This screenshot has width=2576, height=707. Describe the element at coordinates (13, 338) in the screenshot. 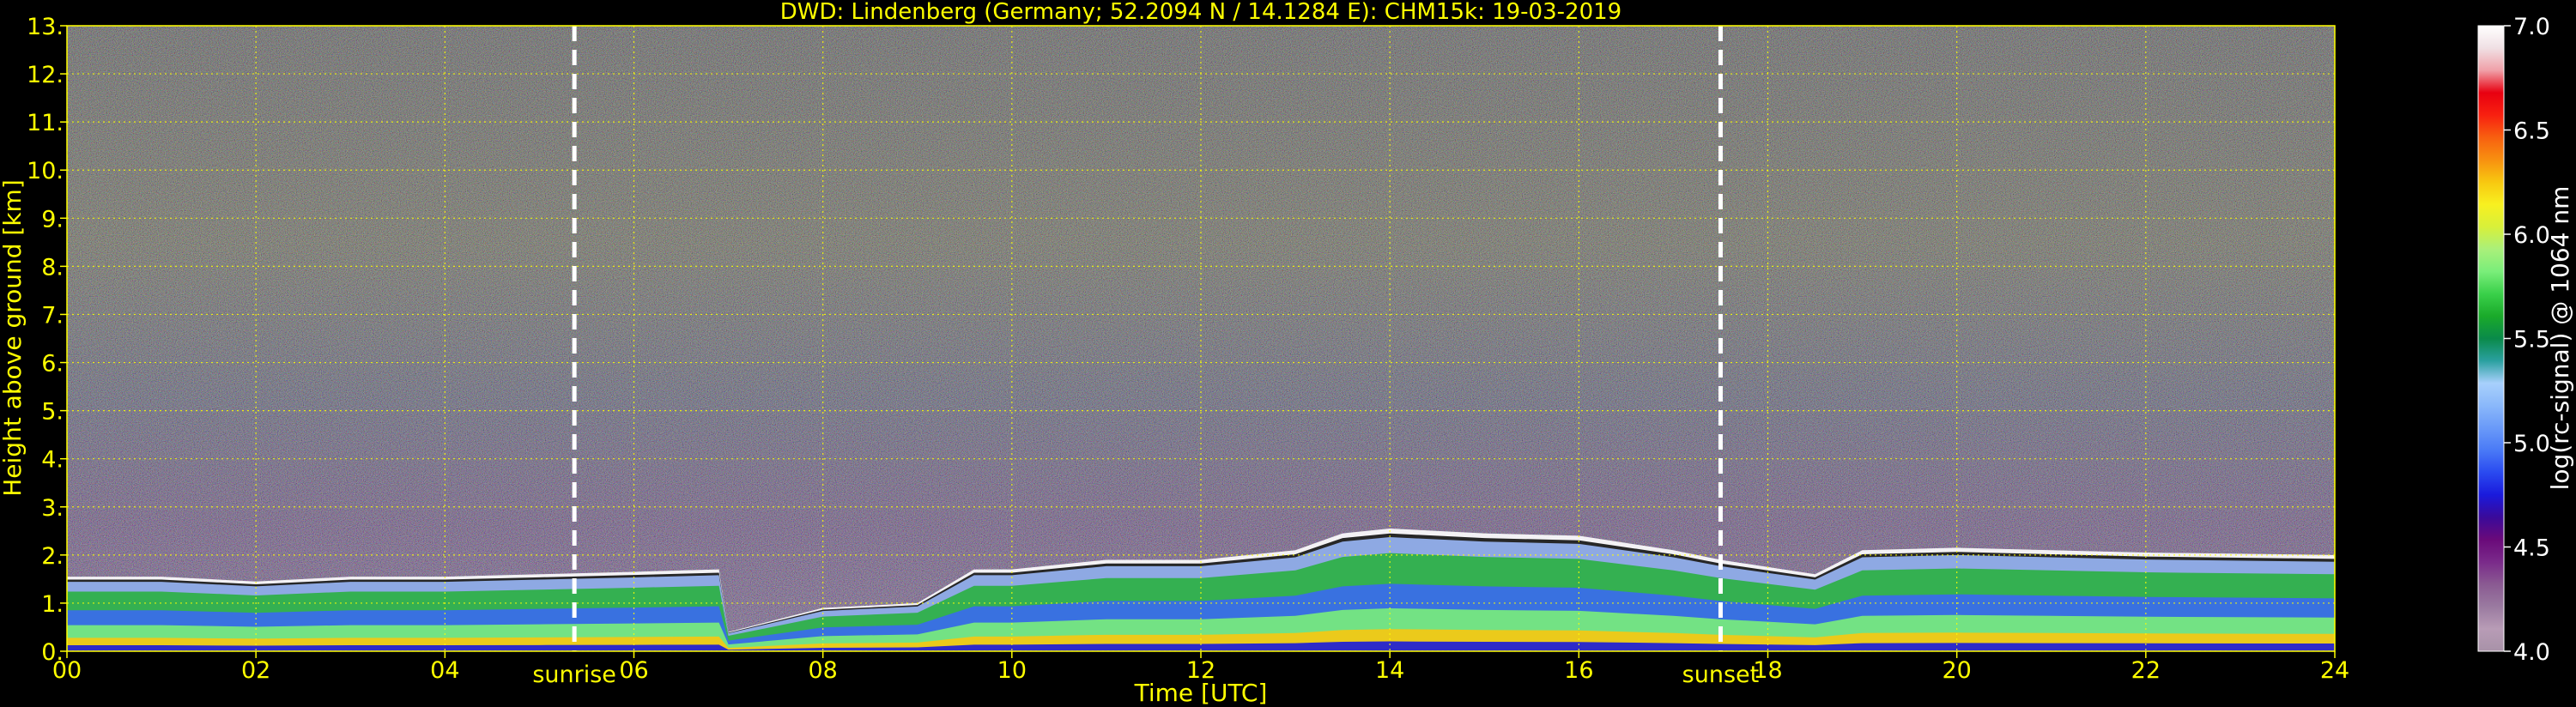

I see `y-axis-label: Height above ground [km]` at that location.